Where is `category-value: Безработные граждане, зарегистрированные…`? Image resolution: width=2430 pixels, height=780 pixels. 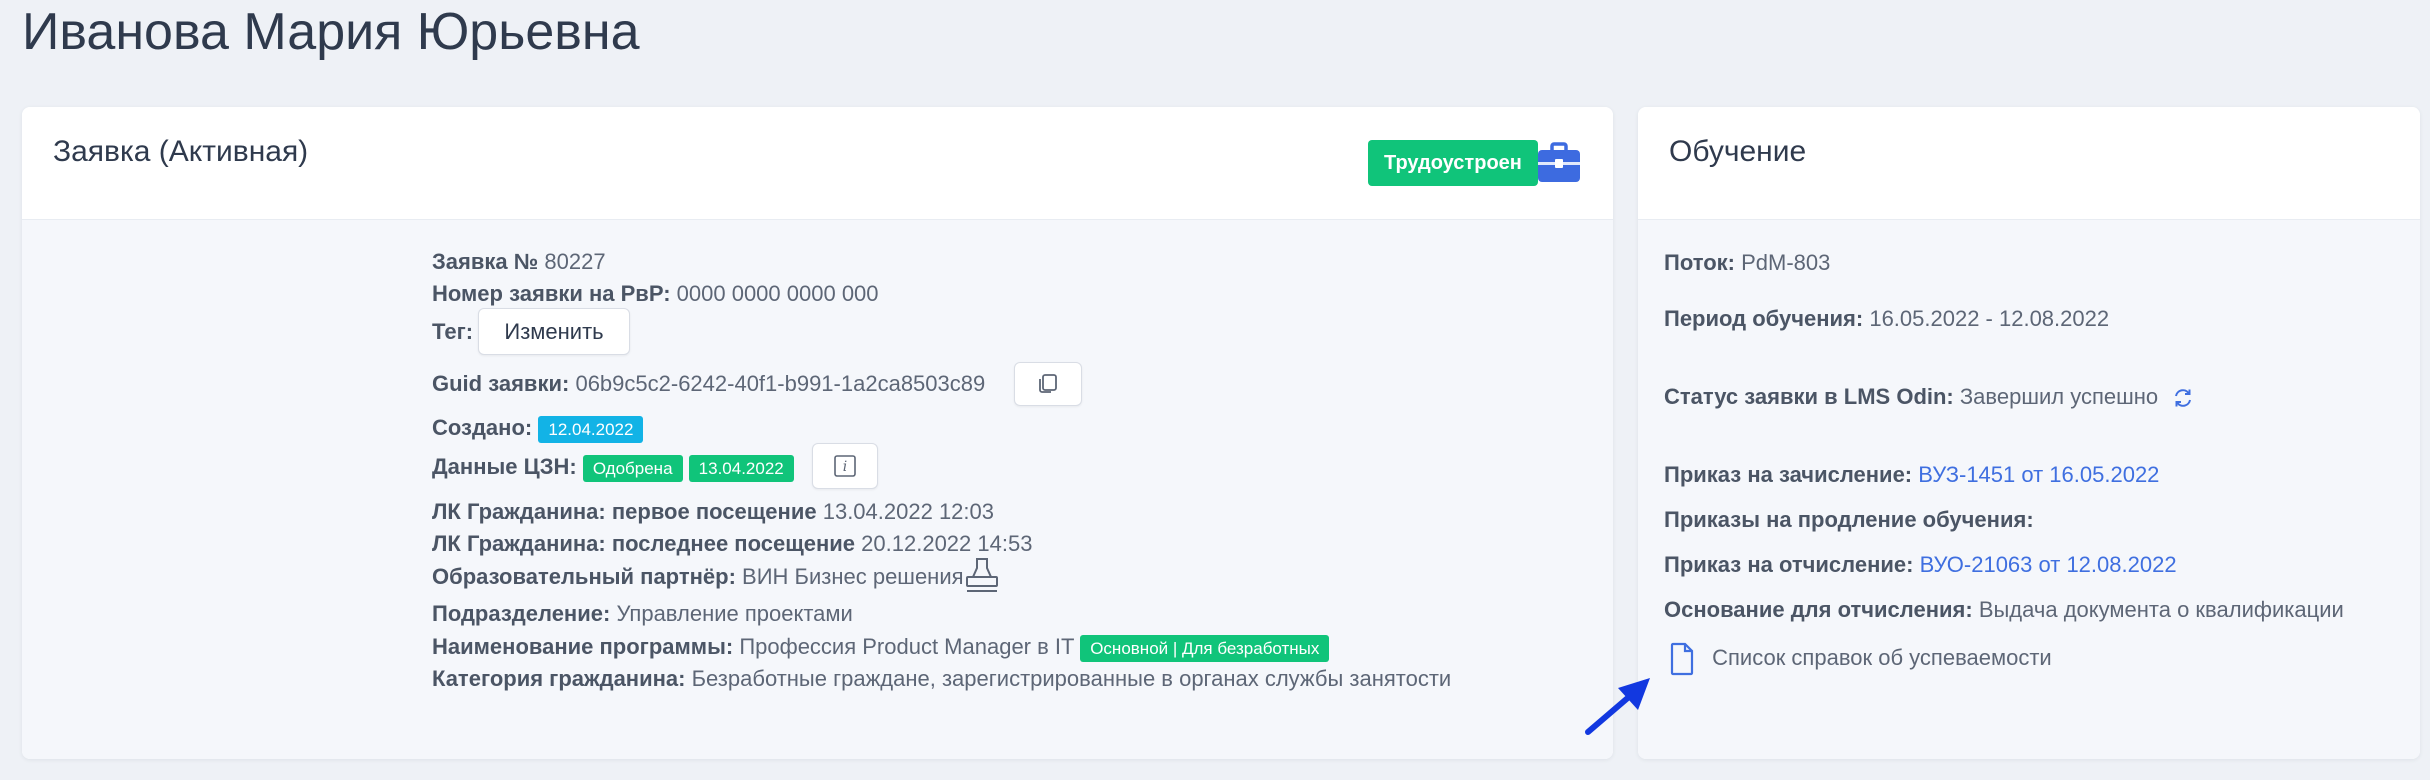
category-value: Безработные граждане, зарегистрированные… is located at coordinates (1071, 678).